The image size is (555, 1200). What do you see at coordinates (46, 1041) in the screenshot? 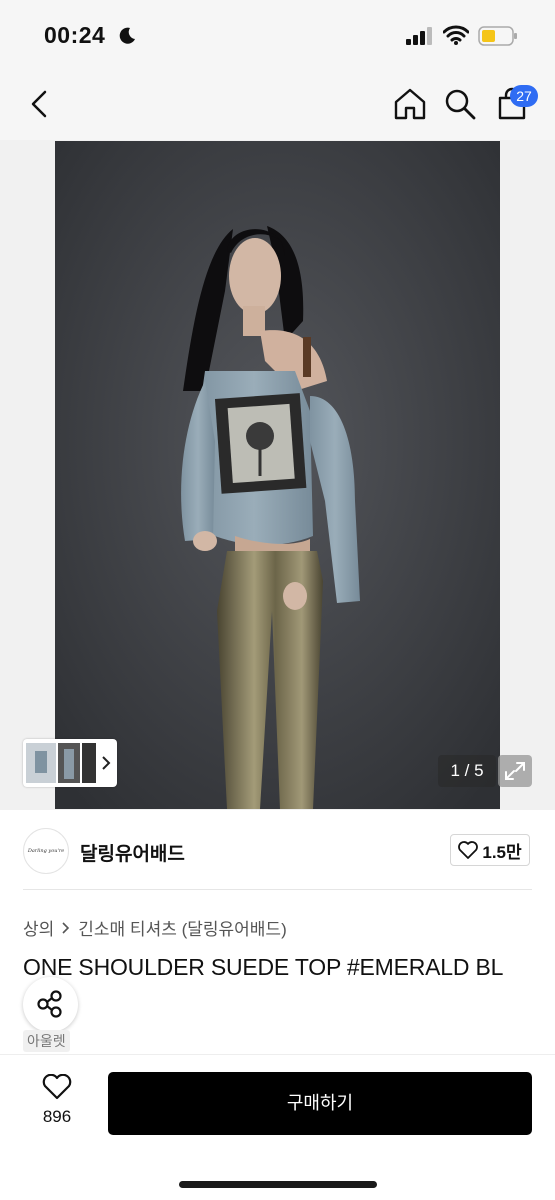
I see `outlet-tag: 아울렛` at bounding box center [46, 1041].